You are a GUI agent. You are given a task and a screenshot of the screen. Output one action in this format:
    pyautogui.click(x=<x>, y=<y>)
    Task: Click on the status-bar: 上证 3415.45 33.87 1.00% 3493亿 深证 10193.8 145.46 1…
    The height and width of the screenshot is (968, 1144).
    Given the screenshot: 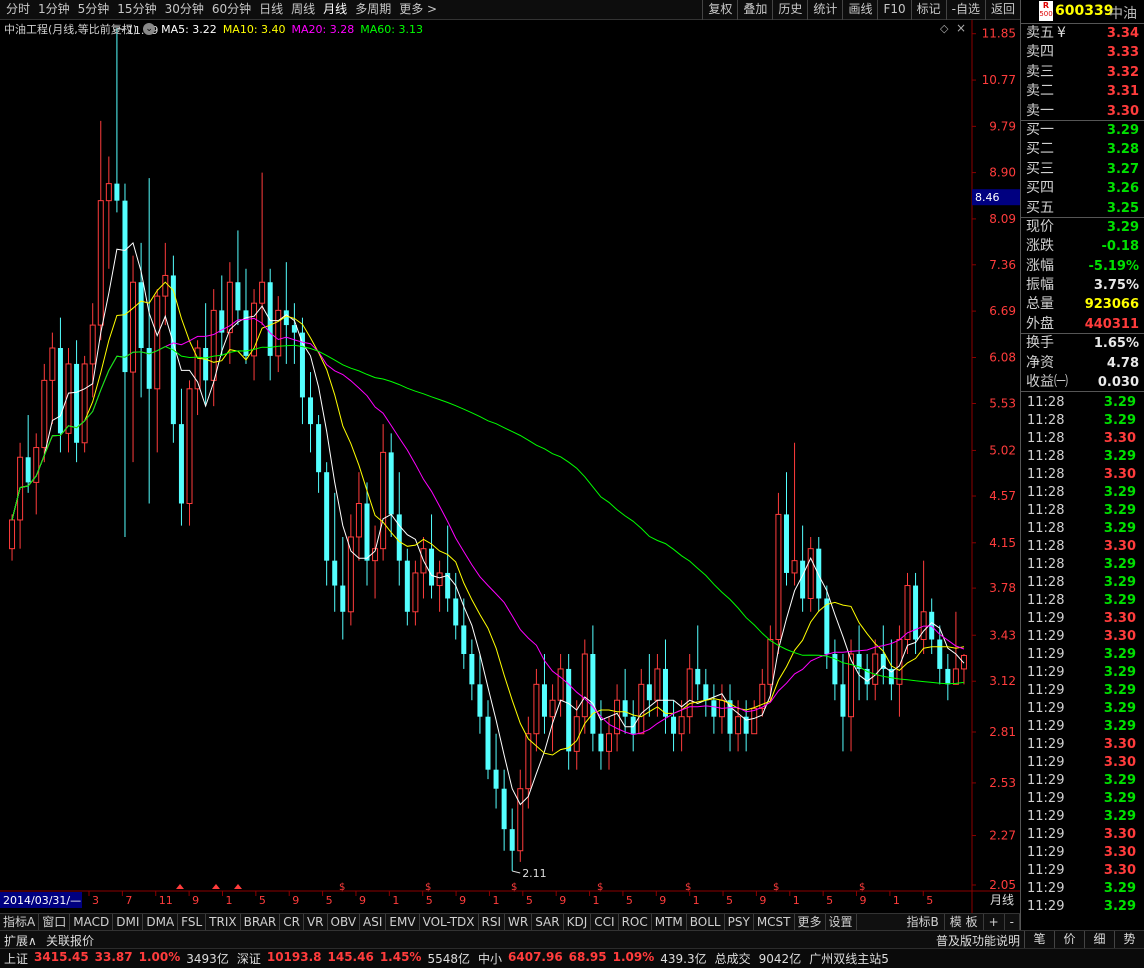 What is the action you would take?
    pyautogui.click(x=572, y=958)
    